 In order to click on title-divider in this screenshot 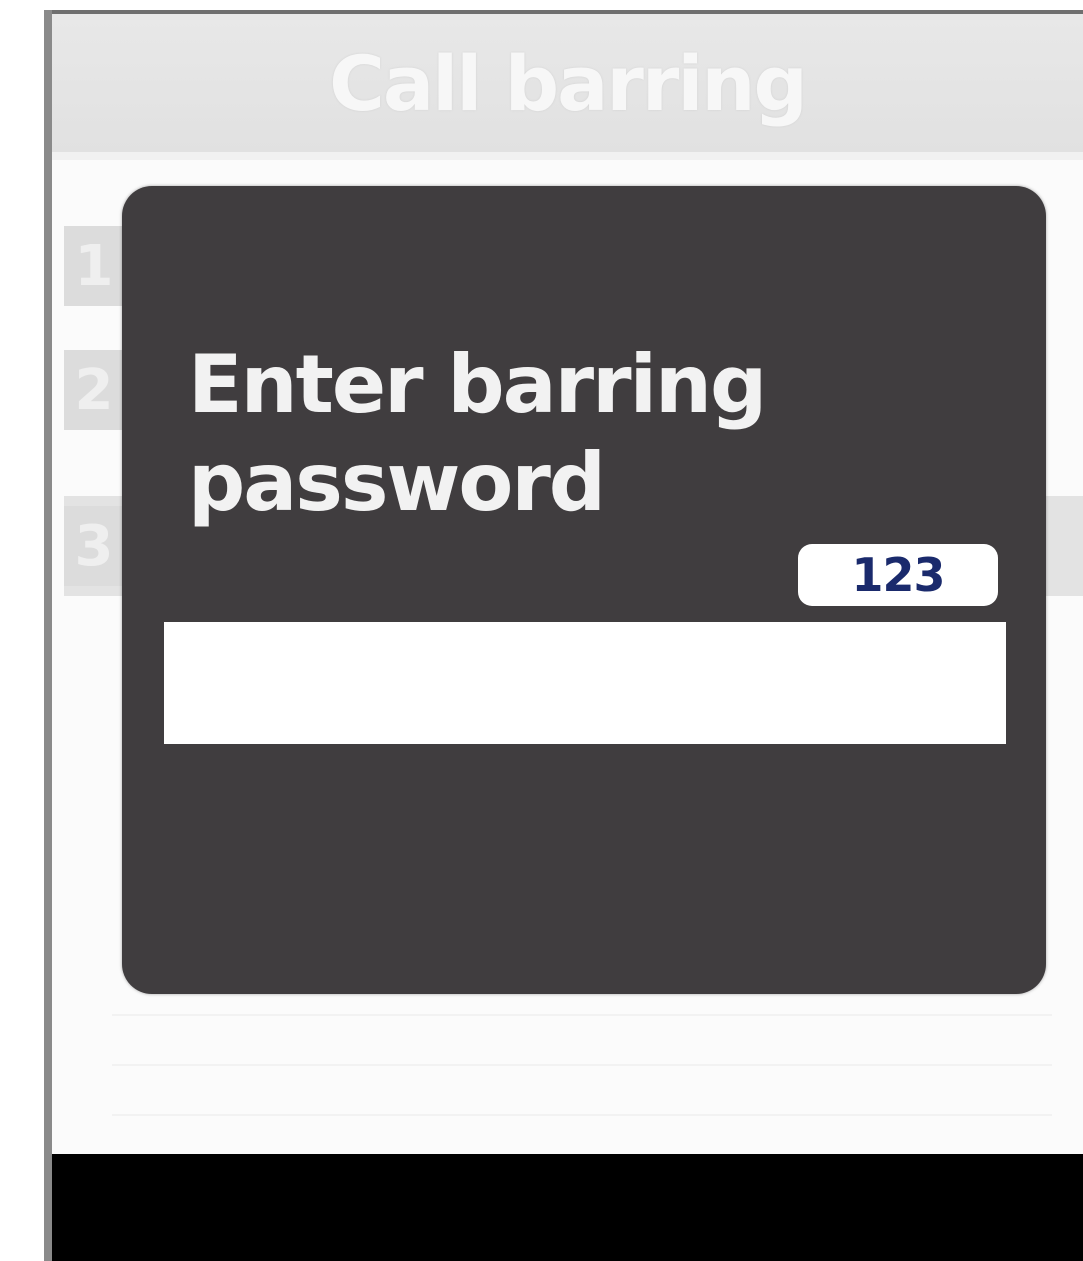, I will do `click(567, 156)`.